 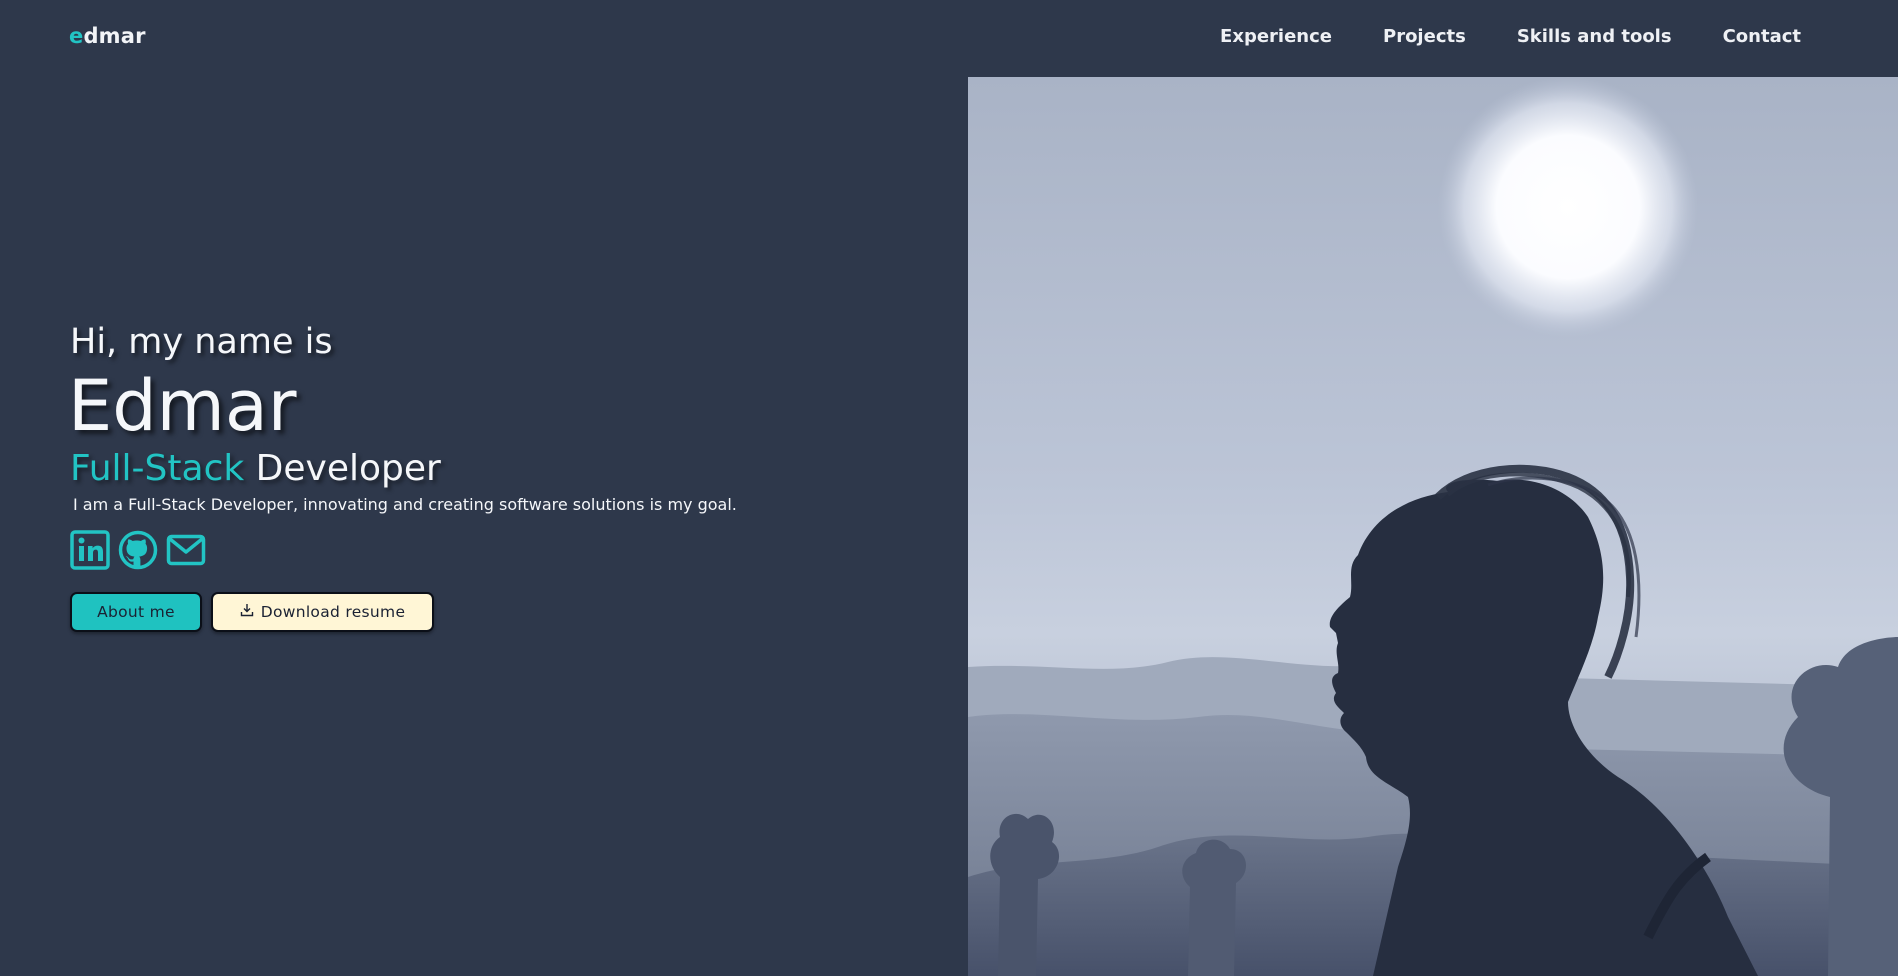 I want to click on about-me-button: About me, so click(x=136, y=612).